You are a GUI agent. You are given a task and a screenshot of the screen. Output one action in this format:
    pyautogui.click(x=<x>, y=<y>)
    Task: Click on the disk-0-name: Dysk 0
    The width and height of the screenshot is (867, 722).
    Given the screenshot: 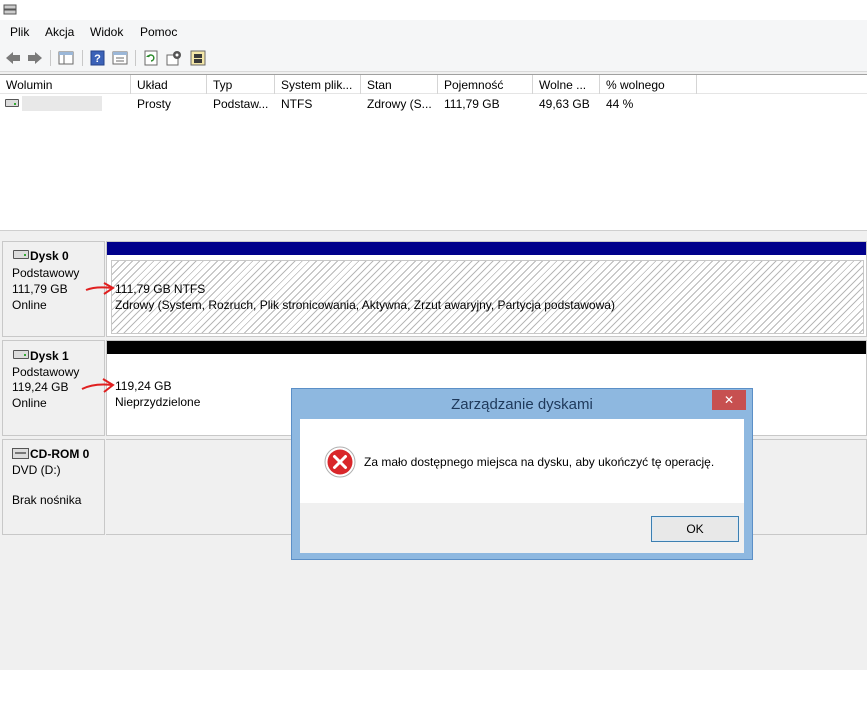 What is the action you would take?
    pyautogui.click(x=49, y=256)
    